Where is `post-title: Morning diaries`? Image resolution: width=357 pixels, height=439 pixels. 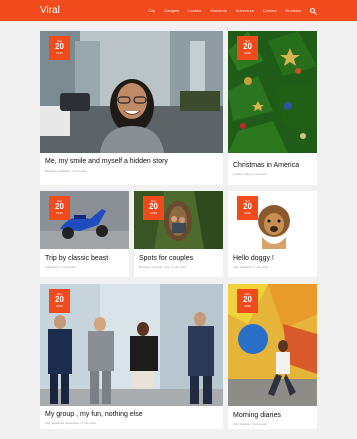 post-title: Morning diaries is located at coordinates (257, 415).